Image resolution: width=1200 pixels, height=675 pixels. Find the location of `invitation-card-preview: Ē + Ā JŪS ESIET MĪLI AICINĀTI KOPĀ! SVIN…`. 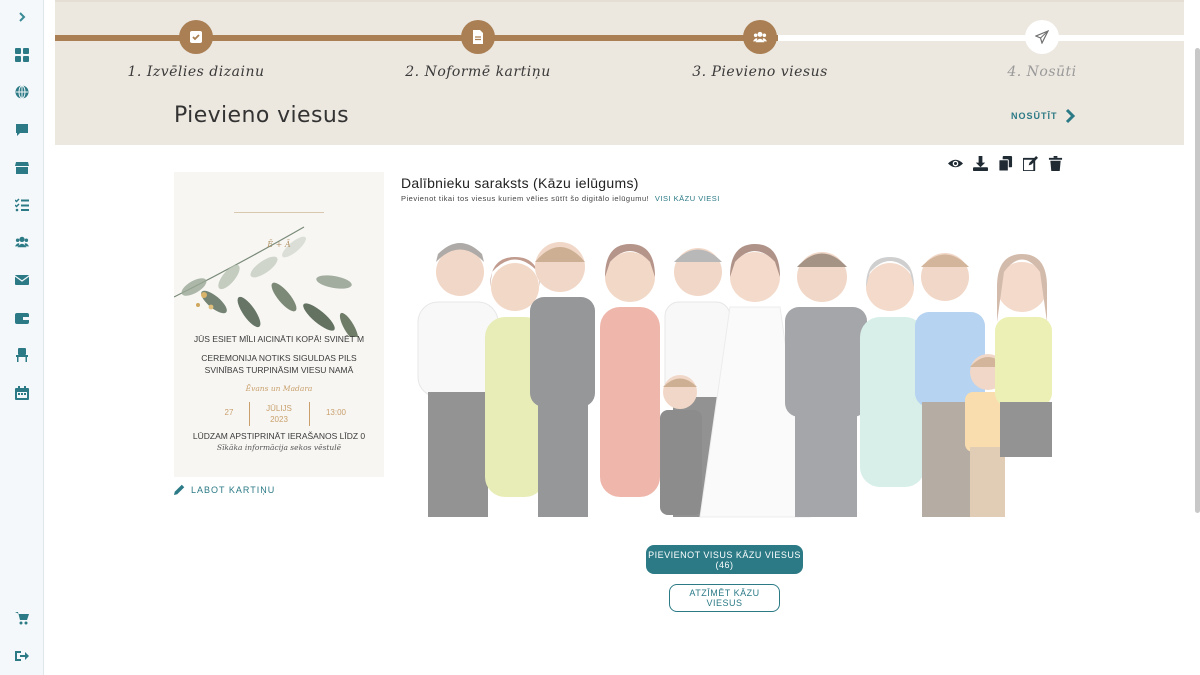

invitation-card-preview: Ē + Ā JŪS ESIET MĪLI AICINĀTI KOPĀ! SVIN… is located at coordinates (279, 324).